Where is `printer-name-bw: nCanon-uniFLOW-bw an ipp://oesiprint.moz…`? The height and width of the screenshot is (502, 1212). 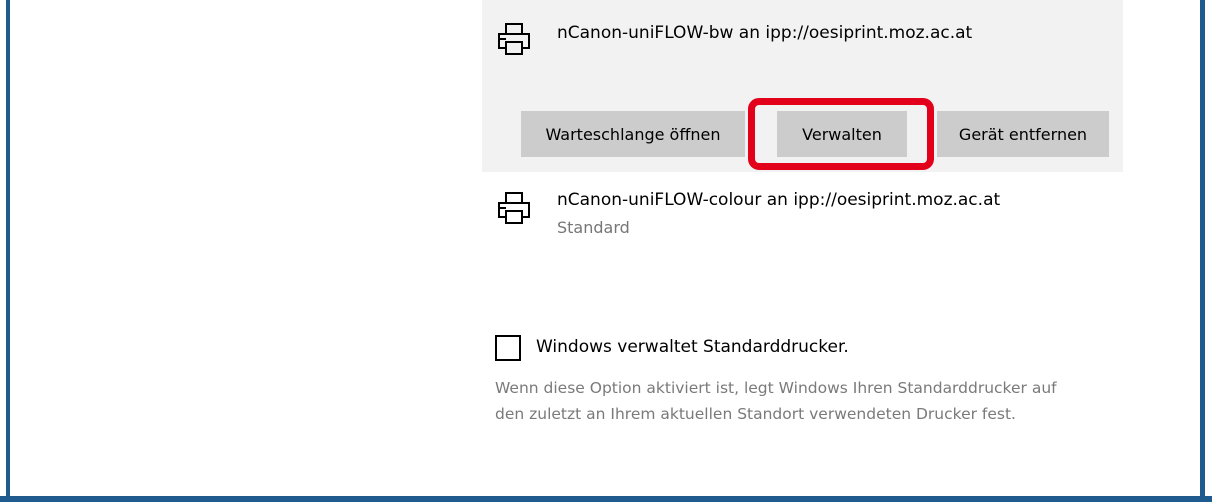 printer-name-bw: nCanon-uniFLOW-bw an ipp://oesiprint.moz… is located at coordinates (765, 33).